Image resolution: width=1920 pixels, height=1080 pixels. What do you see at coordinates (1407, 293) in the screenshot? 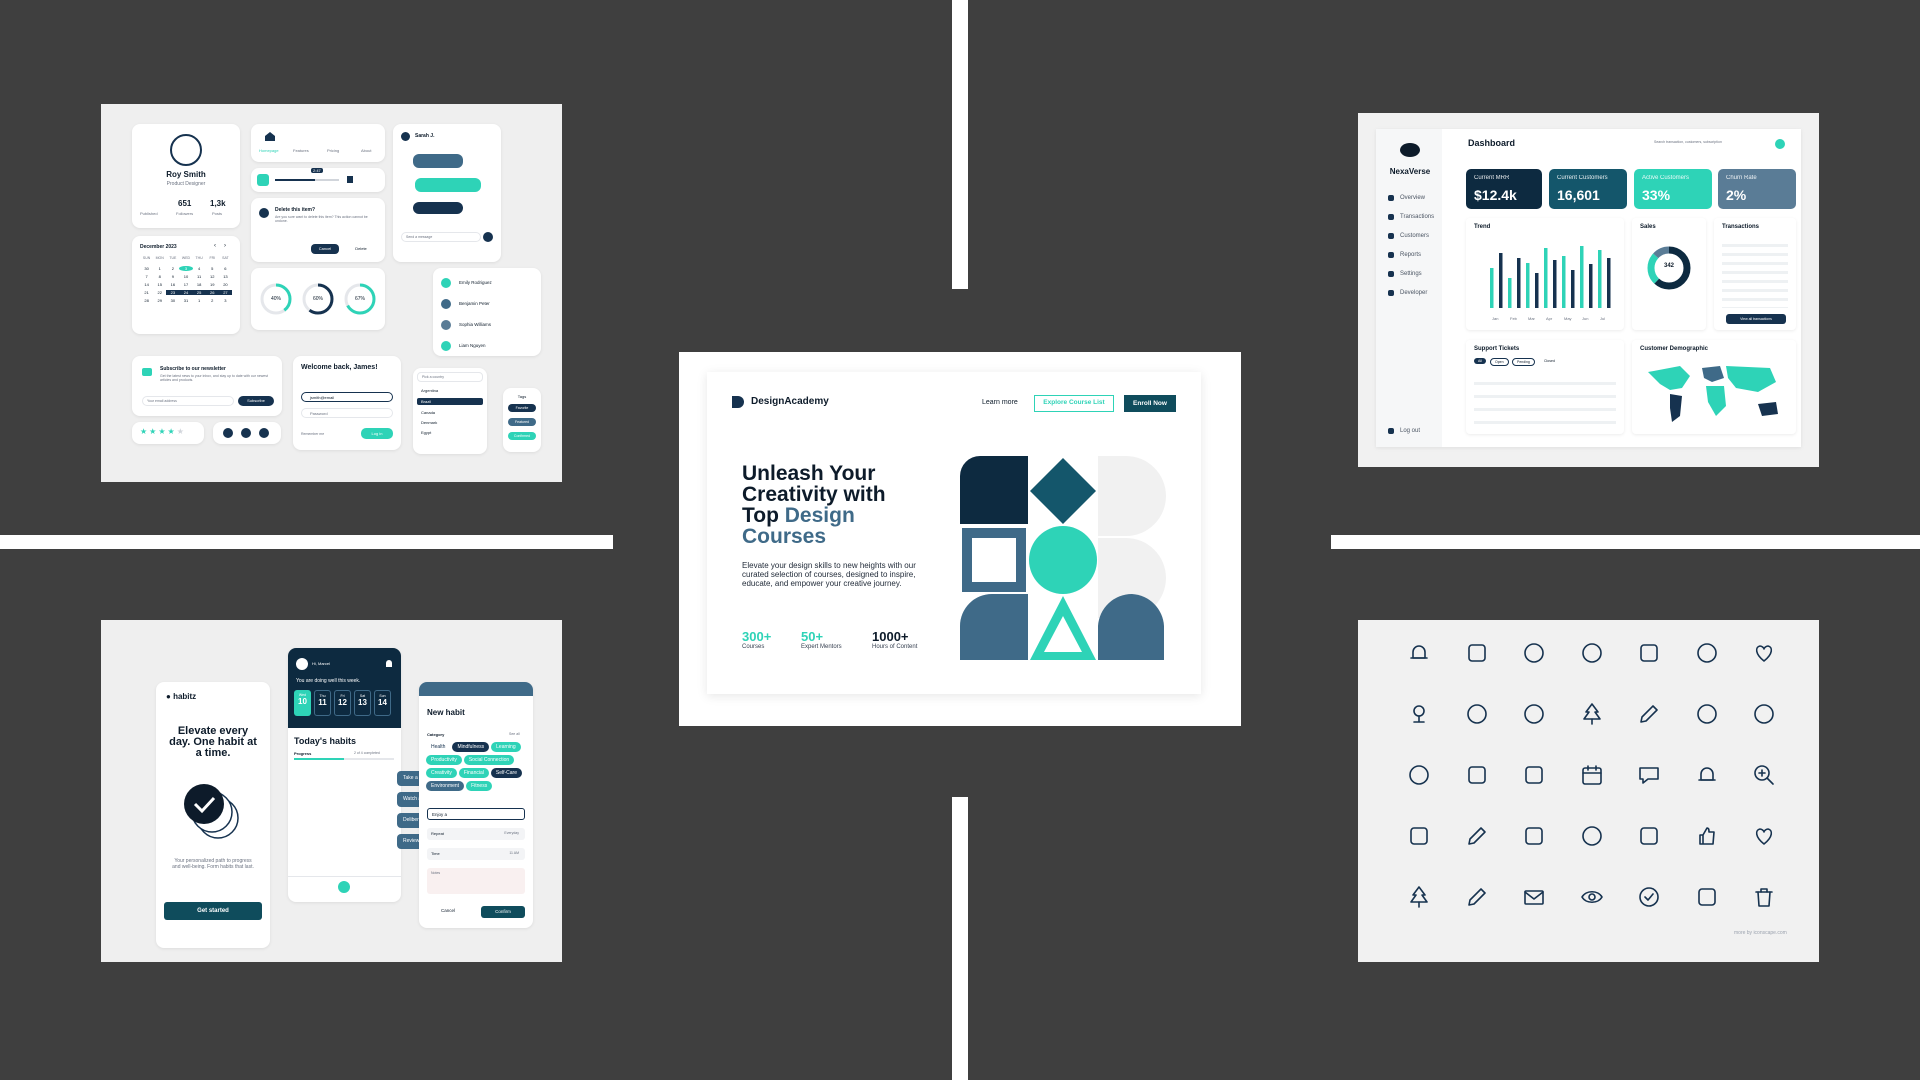
I see `sidebar-item-developer: Developer` at bounding box center [1407, 293].